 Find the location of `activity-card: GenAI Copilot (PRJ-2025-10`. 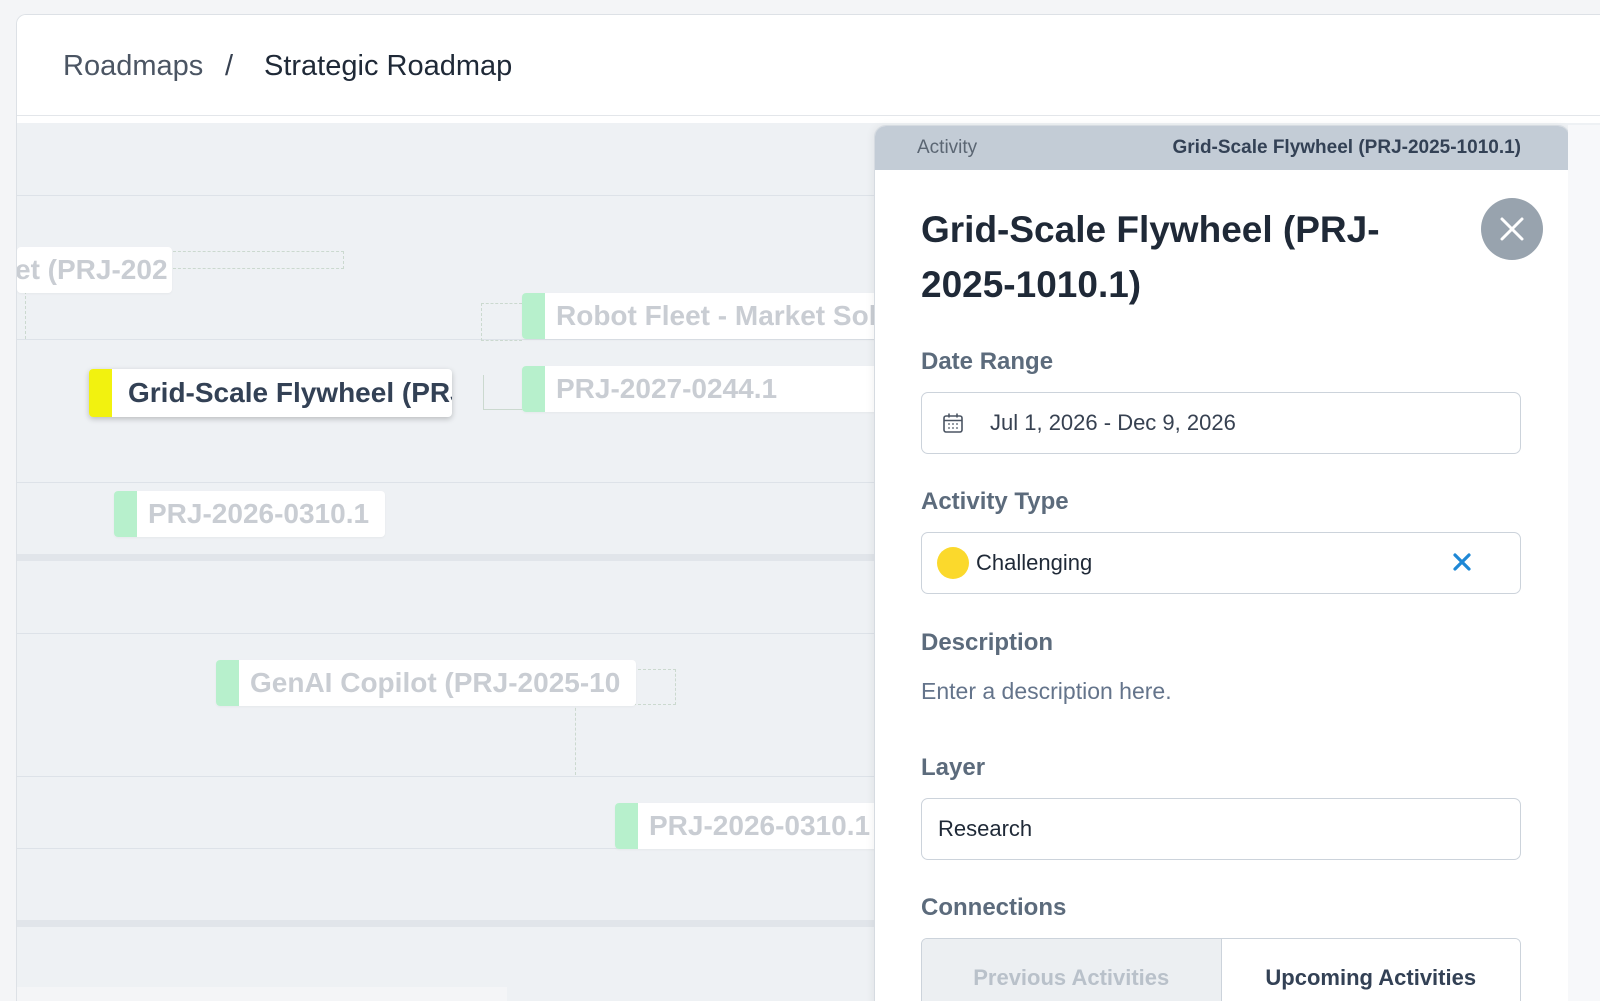

activity-card: GenAI Copilot (PRJ-2025-10 is located at coordinates (426, 683).